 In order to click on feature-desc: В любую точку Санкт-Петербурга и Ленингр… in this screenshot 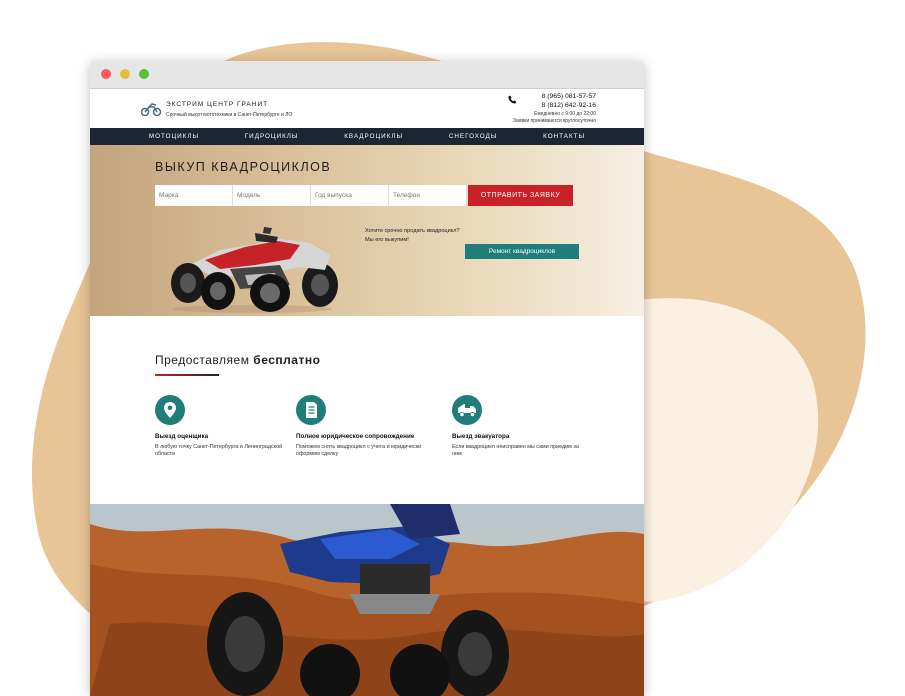, I will do `click(219, 450)`.